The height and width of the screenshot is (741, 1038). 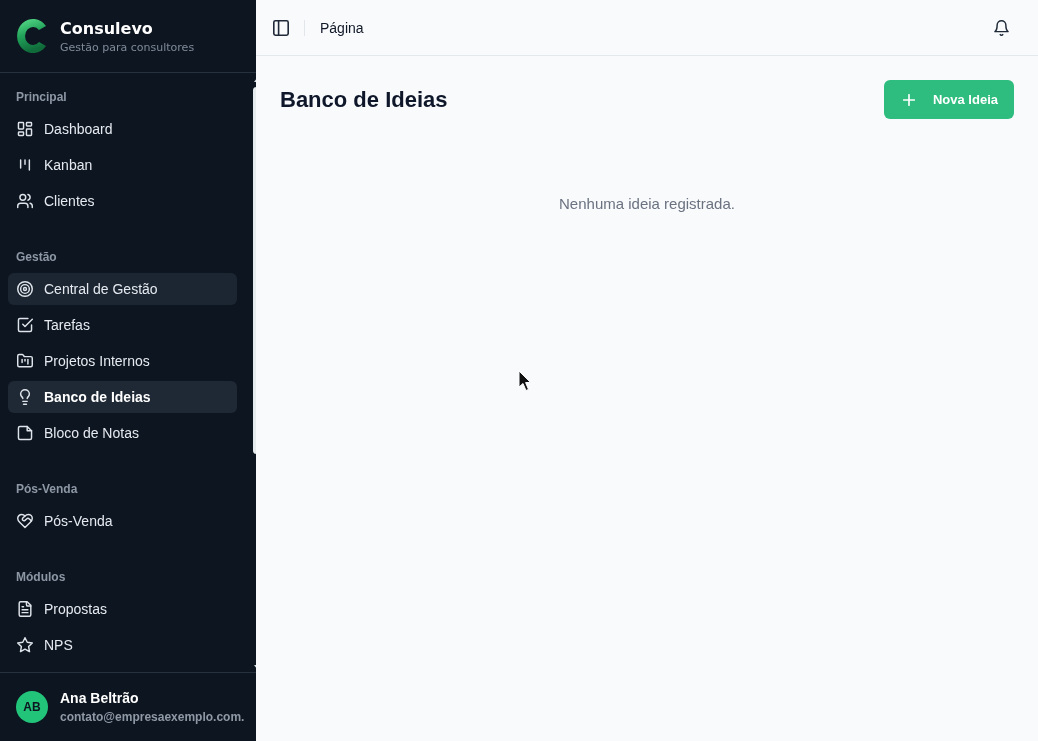 What do you see at coordinates (122, 609) in the screenshot?
I see `sidebar-item: Propostas` at bounding box center [122, 609].